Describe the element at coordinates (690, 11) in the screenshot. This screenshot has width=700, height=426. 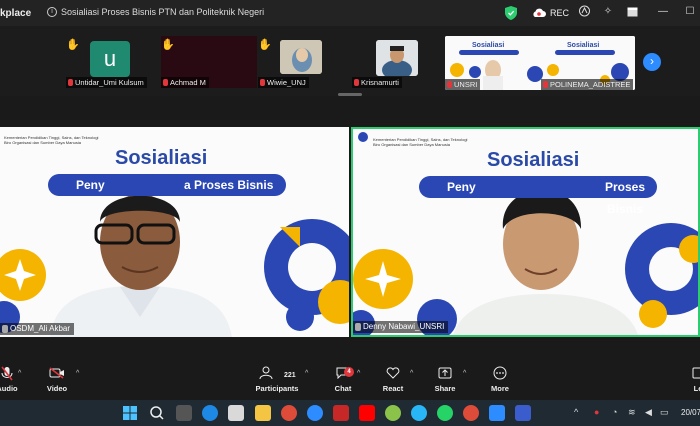
I see `maximize-icon: ☐` at that location.